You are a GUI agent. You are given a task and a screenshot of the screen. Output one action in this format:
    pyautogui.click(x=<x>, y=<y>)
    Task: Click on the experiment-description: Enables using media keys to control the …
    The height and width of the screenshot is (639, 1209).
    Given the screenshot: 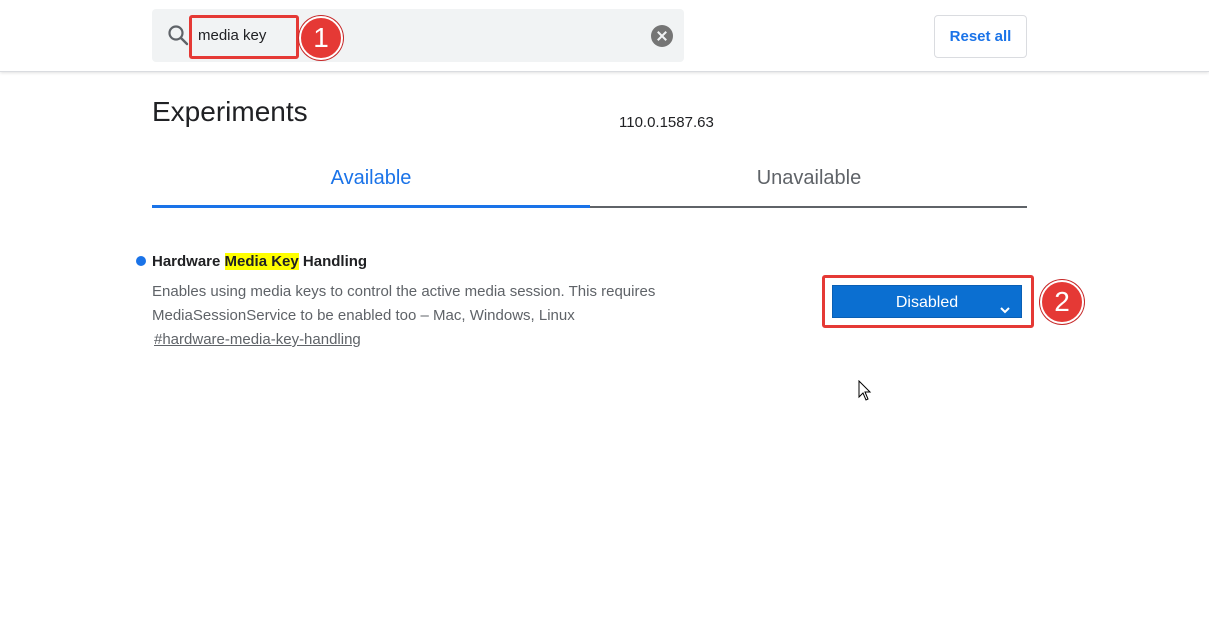 What is the action you would take?
    pyautogui.click(x=462, y=304)
    